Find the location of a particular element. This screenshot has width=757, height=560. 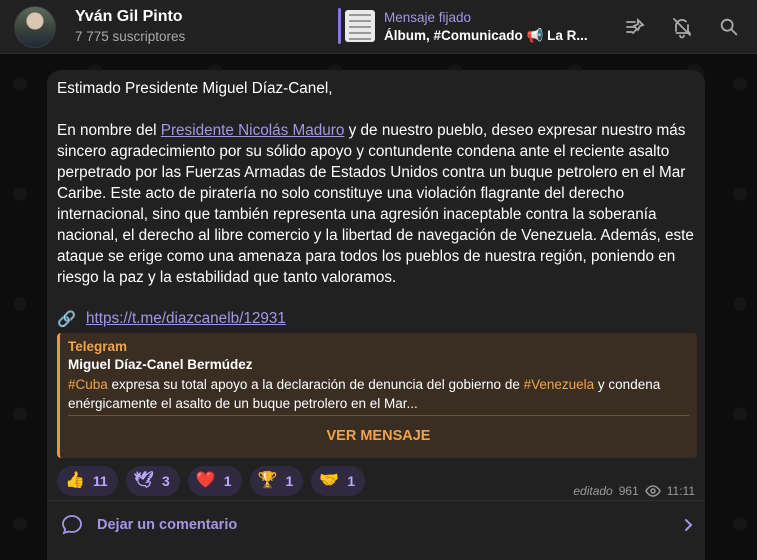

pinned-thumbnail is located at coordinates (360, 26).